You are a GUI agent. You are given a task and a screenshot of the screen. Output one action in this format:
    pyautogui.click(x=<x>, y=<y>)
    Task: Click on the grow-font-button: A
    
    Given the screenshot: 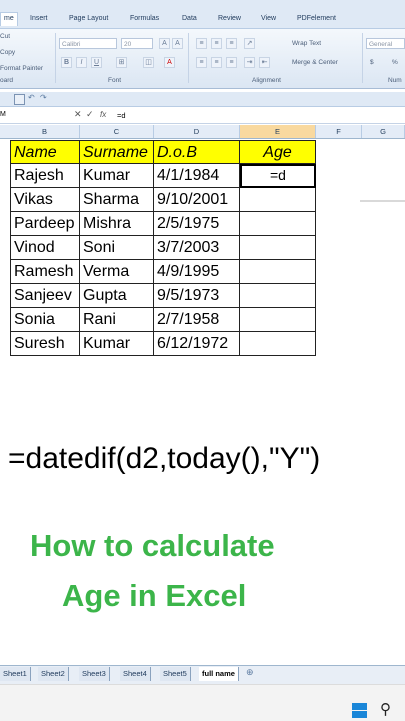 What is the action you would take?
    pyautogui.click(x=164, y=43)
    